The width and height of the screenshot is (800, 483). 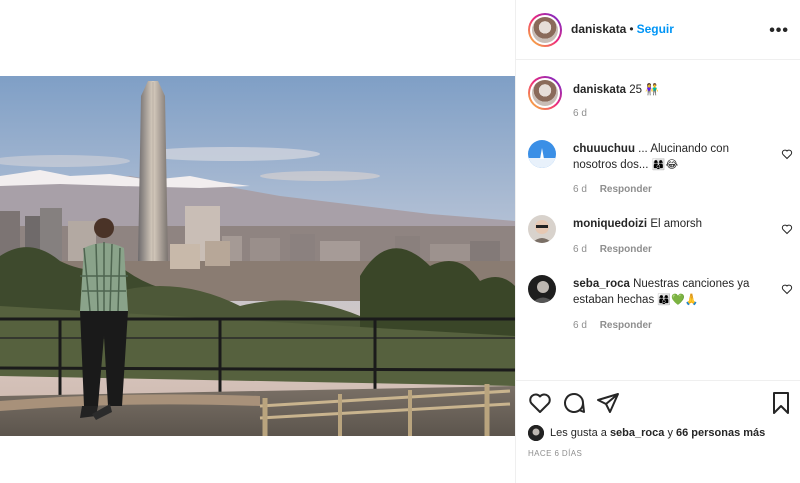 What do you see at coordinates (536, 433) in the screenshot?
I see `liker-avatar` at bounding box center [536, 433].